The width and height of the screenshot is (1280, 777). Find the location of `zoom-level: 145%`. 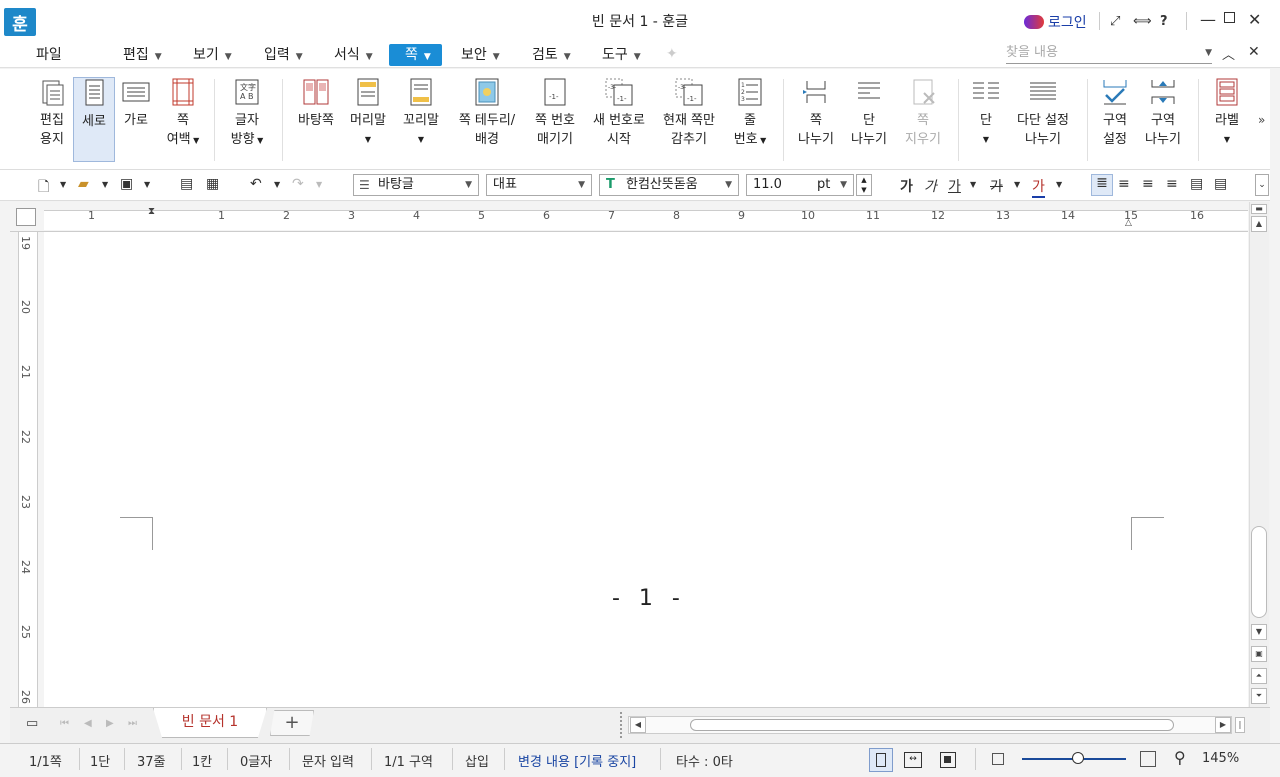

zoom-level: 145% is located at coordinates (1220, 758).